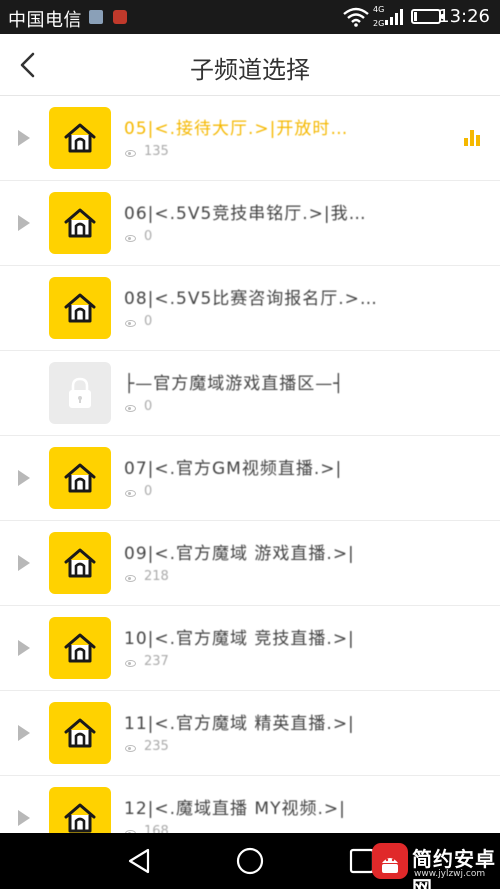 This screenshot has width=500, height=889. I want to click on channel-row: 11|<.官方魔域 精英直播.>| 235, so click(250, 733).